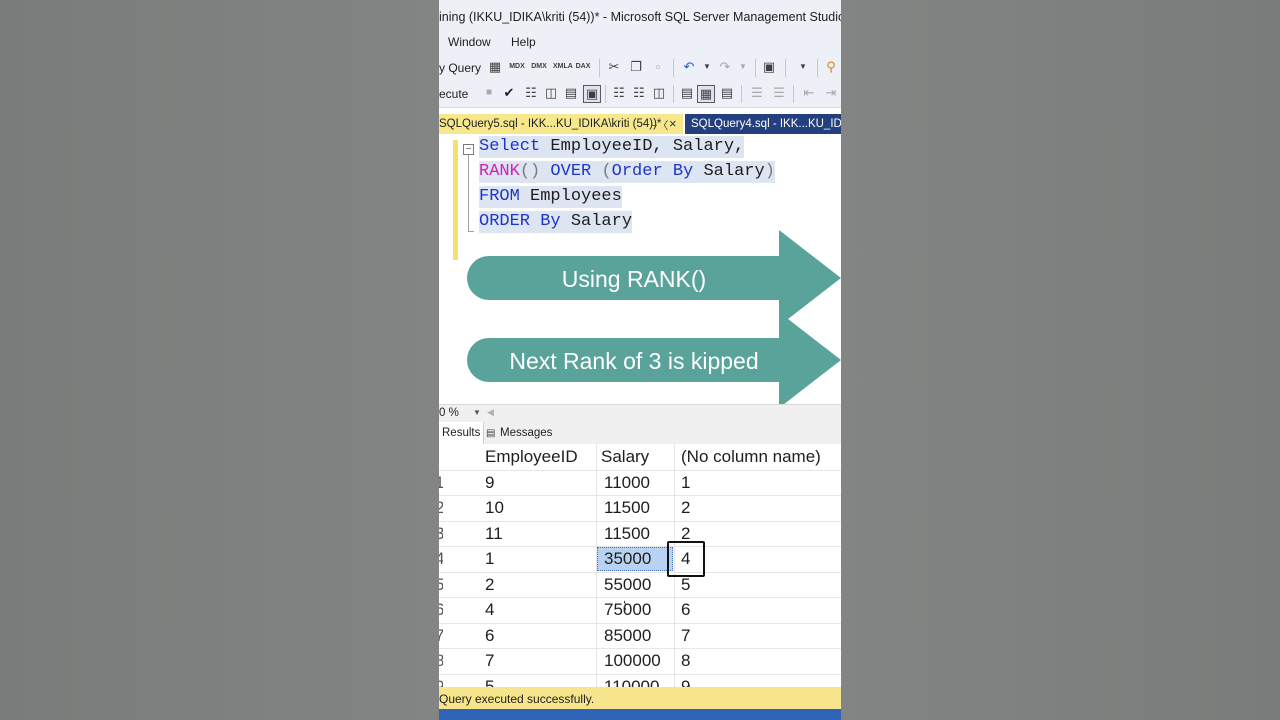 The image size is (1280, 720). Describe the element at coordinates (539, 67) in the screenshot. I see `dmx-query-icon: DMX` at that location.